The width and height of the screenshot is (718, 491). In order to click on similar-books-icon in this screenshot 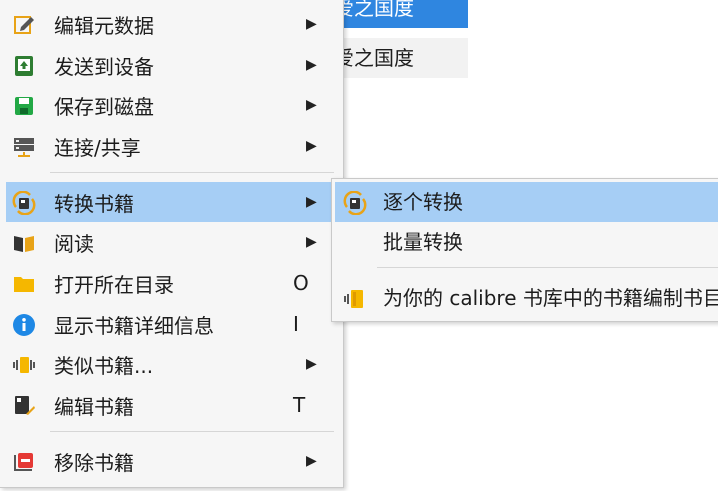, I will do `click(24, 365)`.